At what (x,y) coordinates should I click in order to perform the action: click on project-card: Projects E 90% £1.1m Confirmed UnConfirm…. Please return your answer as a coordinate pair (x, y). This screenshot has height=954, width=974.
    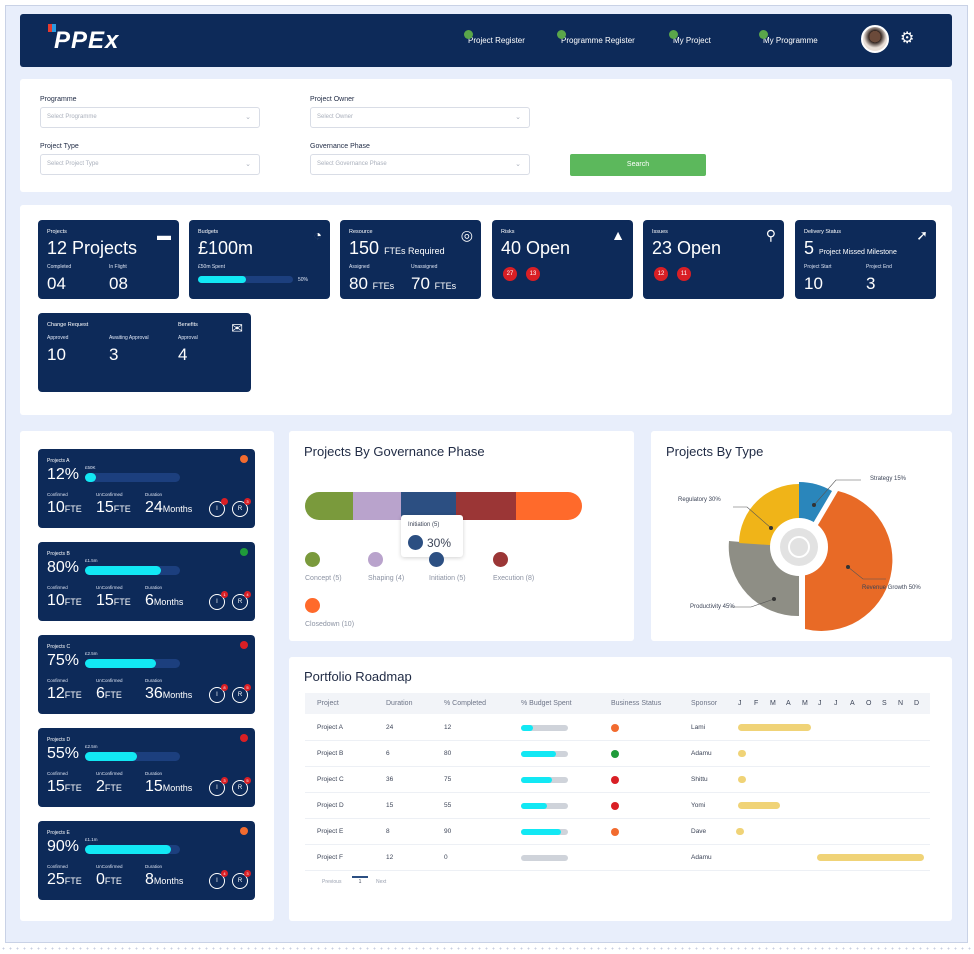
    Looking at the image, I should click on (146, 860).